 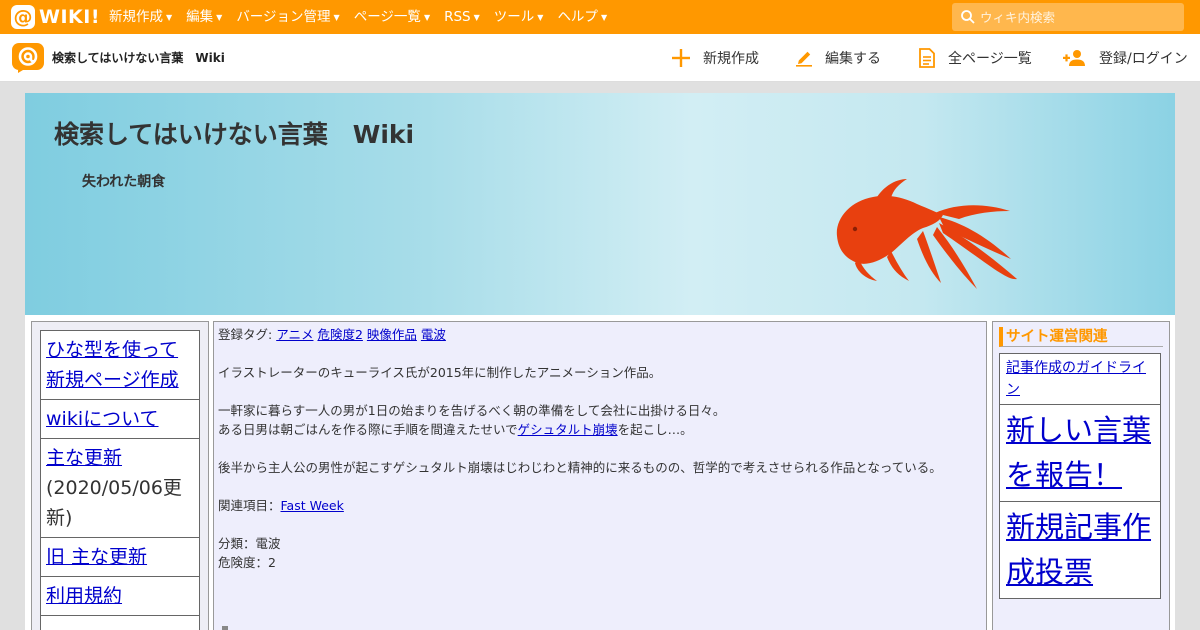 What do you see at coordinates (136, 17) in the screenshot?
I see `menu-new-label: 新規作成` at bounding box center [136, 17].